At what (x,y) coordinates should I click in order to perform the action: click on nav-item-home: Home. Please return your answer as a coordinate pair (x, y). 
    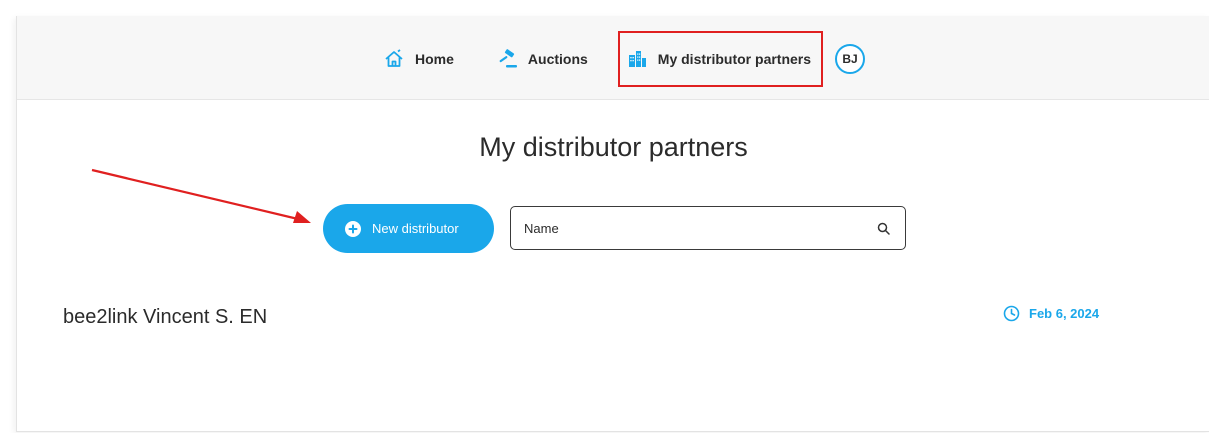
    Looking at the image, I should click on (418, 59).